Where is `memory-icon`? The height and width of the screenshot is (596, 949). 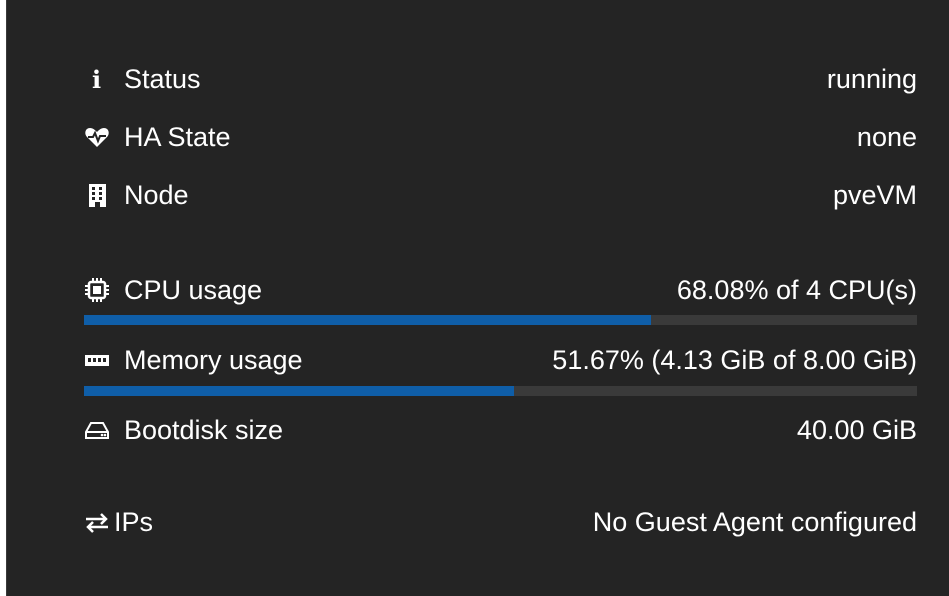
memory-icon is located at coordinates (97, 360).